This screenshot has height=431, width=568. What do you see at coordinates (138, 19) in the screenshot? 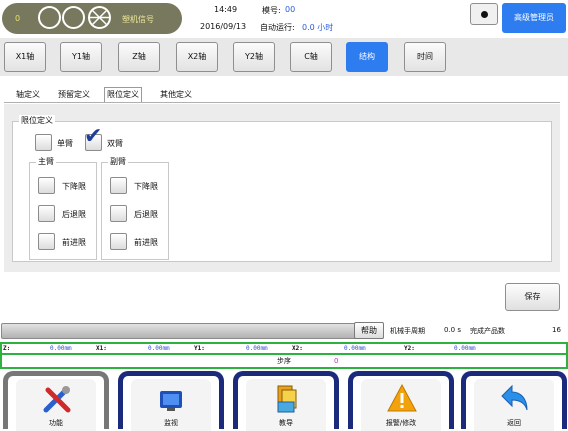
I see `plastic-machine-signal-label: 塑机信号` at bounding box center [138, 19].